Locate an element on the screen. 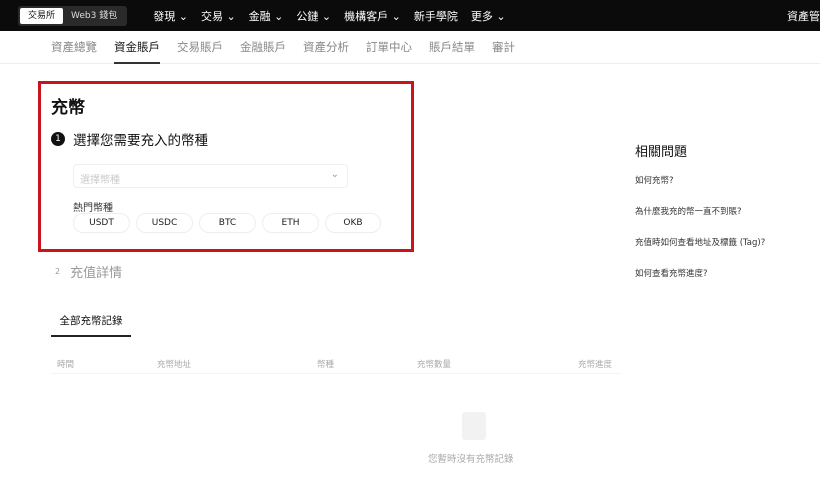  step-2: 2 充值詳情 is located at coordinates (88, 271).